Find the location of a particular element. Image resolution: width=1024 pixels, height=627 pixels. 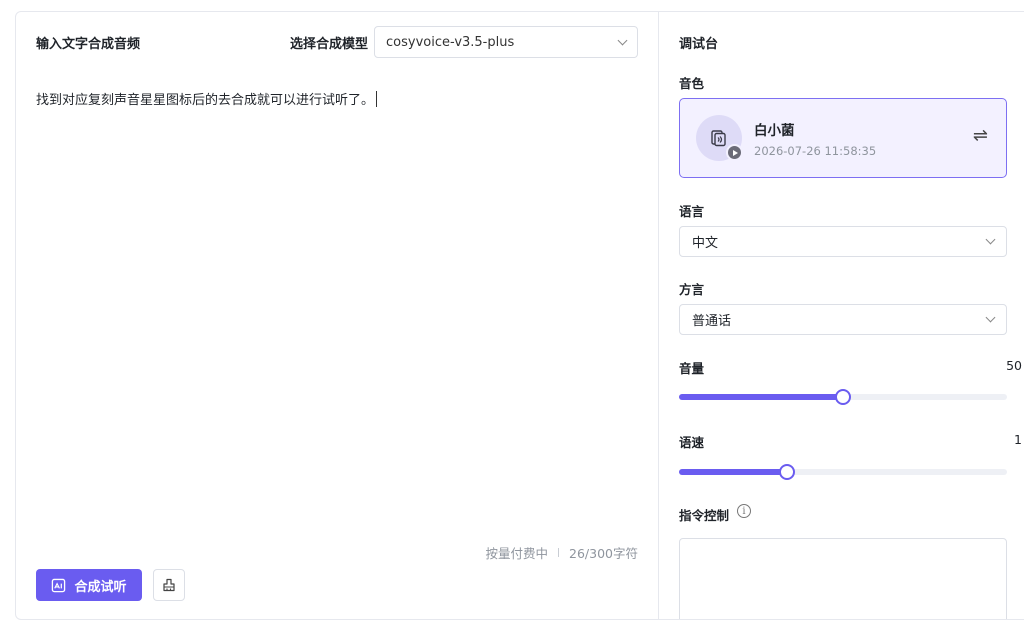

speed-slider-fill is located at coordinates (733, 472).